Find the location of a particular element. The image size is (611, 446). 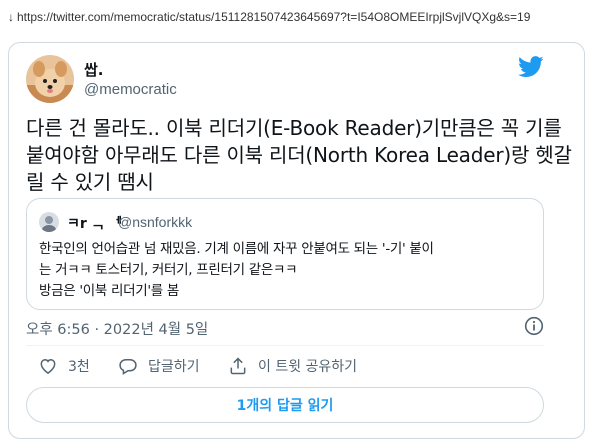

avatar is located at coordinates (50, 79).